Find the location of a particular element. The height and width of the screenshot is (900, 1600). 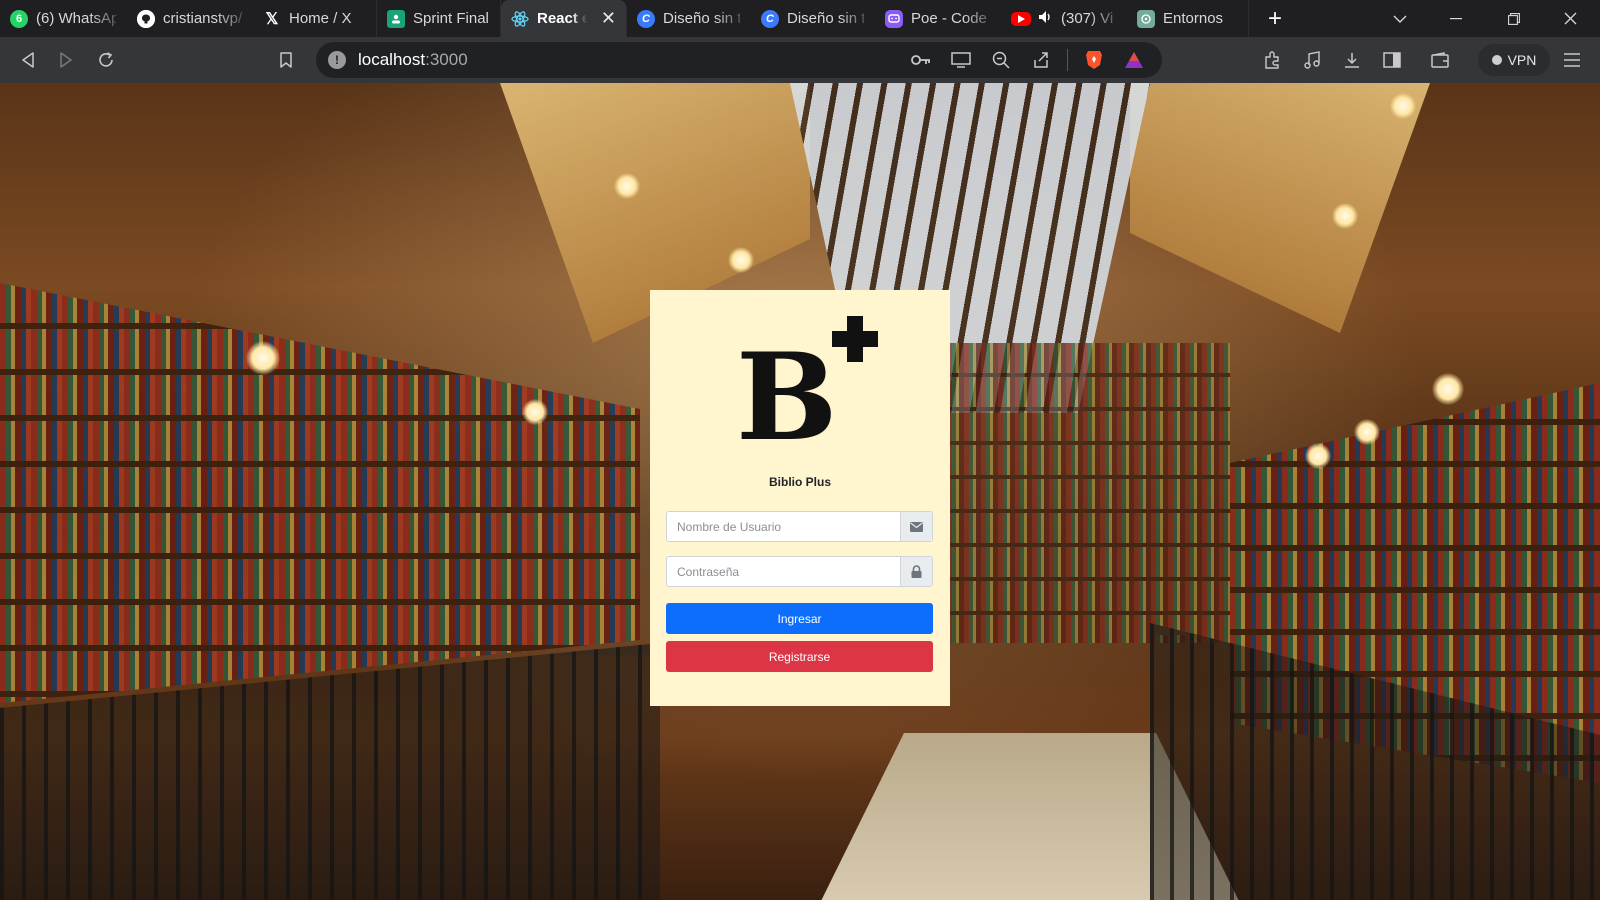

speaker-icon is located at coordinates (1046, 18).